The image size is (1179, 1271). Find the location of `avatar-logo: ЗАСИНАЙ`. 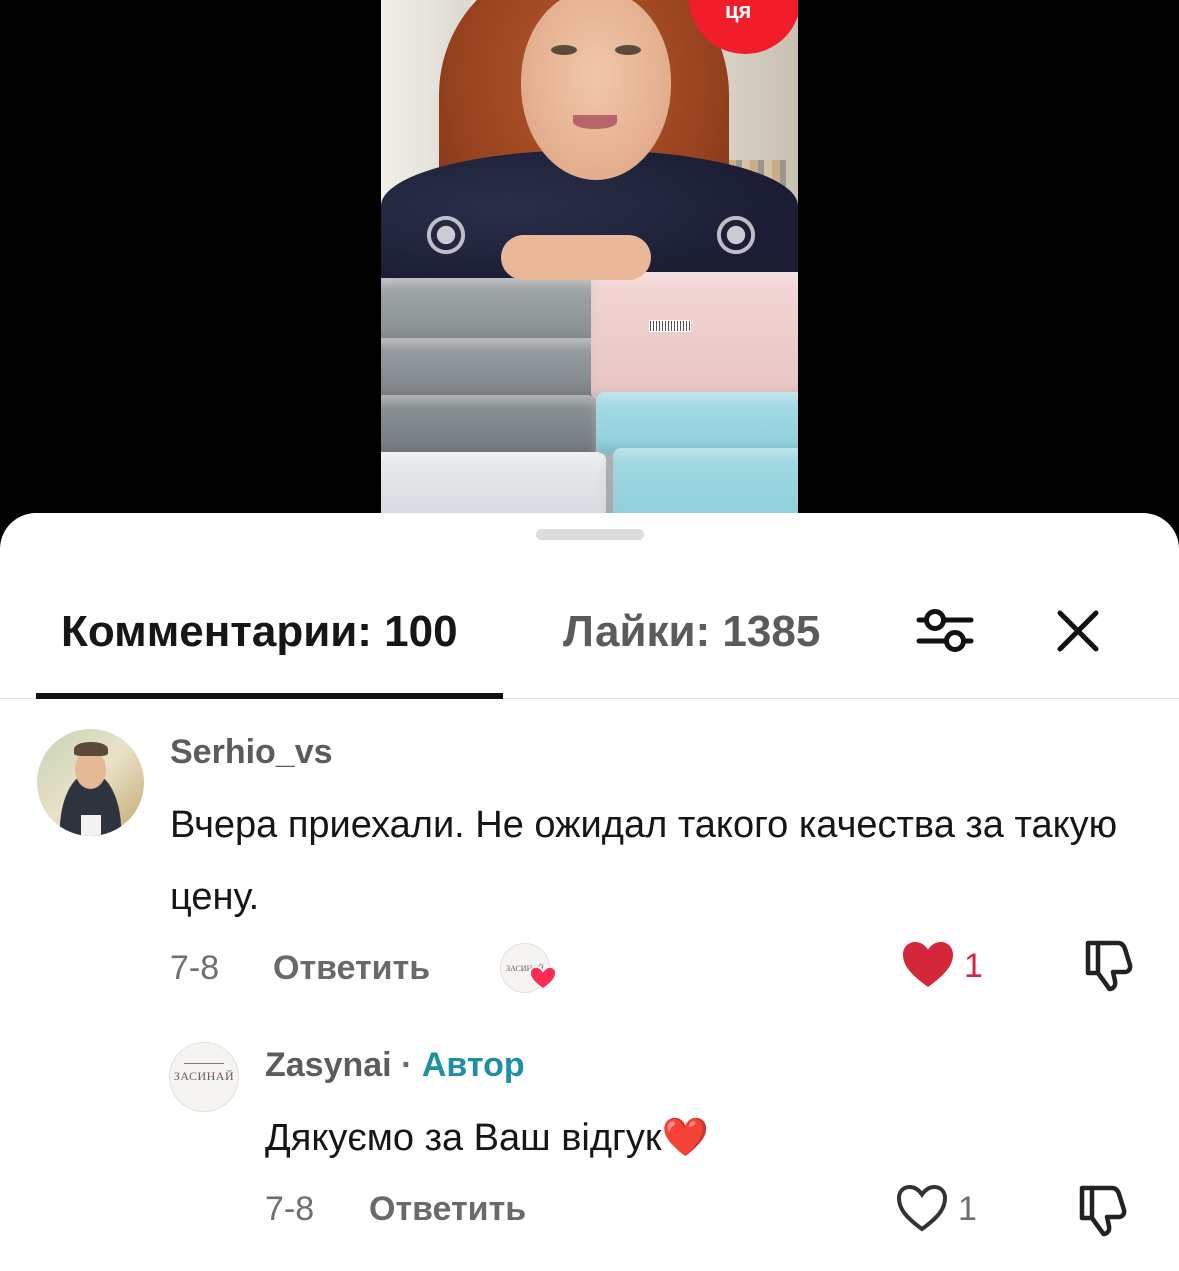

avatar-logo: ЗАСИНАЙ is located at coordinates (204, 1076).